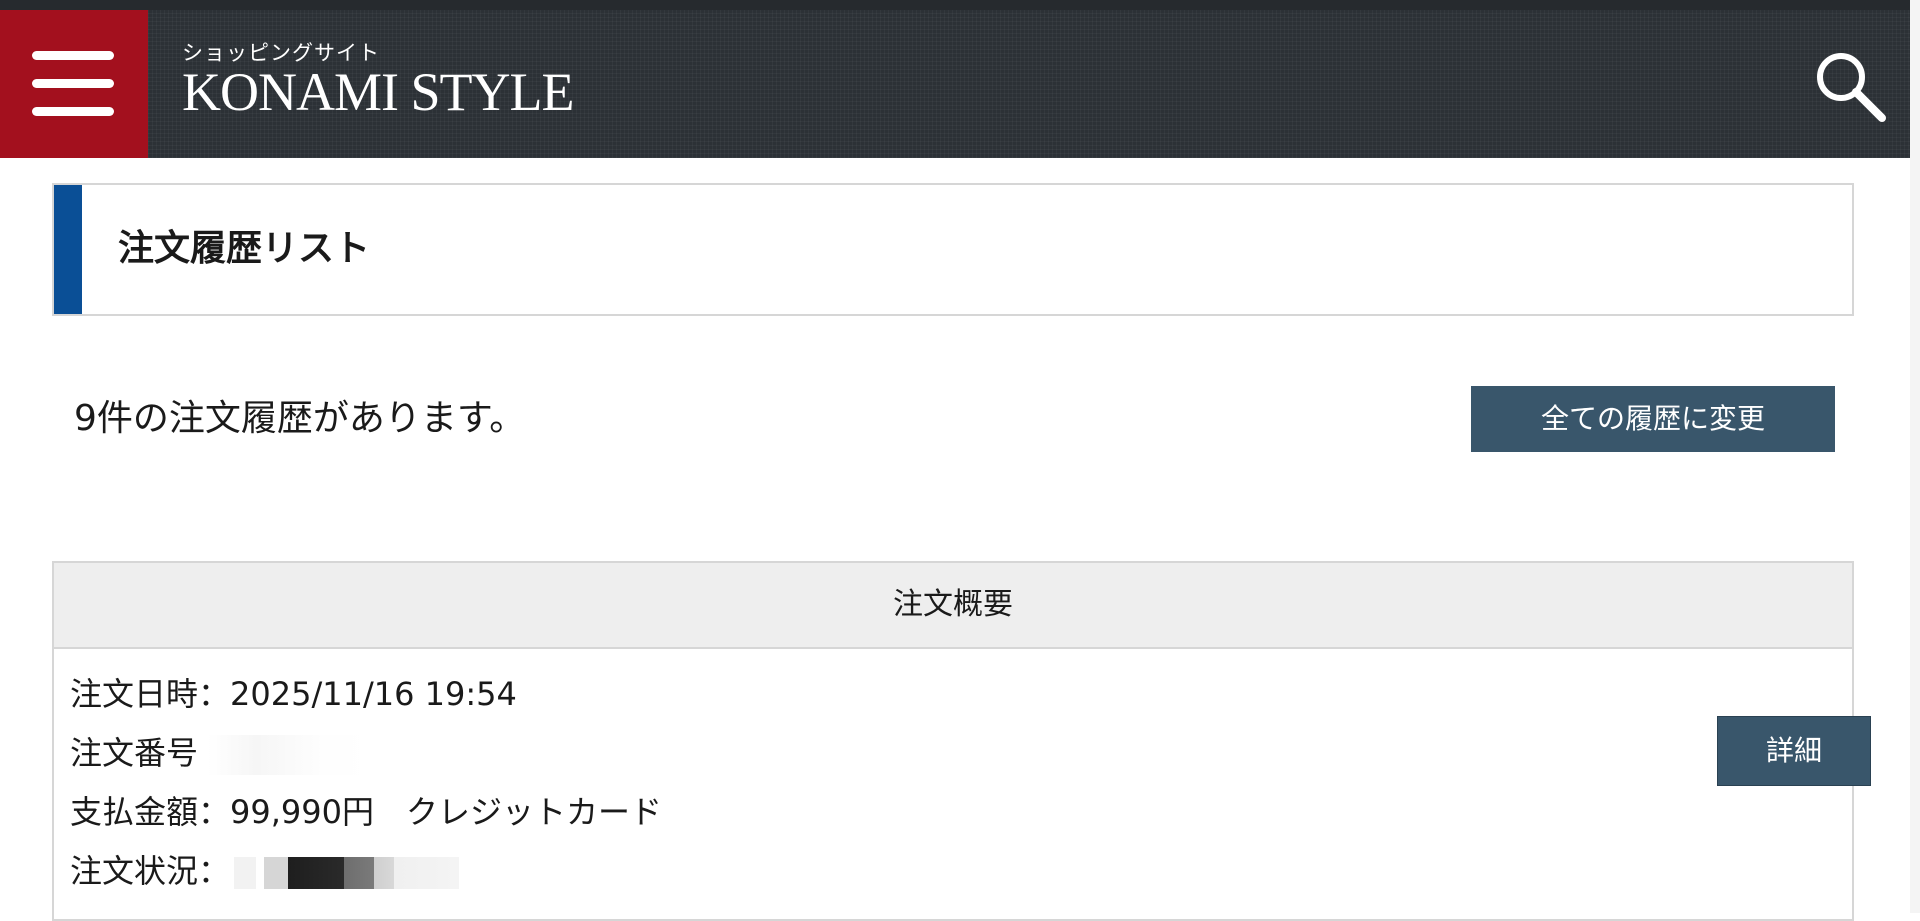 The height and width of the screenshot is (921, 1920). I want to click on scrollbar-gutter, so click(1915, 456).